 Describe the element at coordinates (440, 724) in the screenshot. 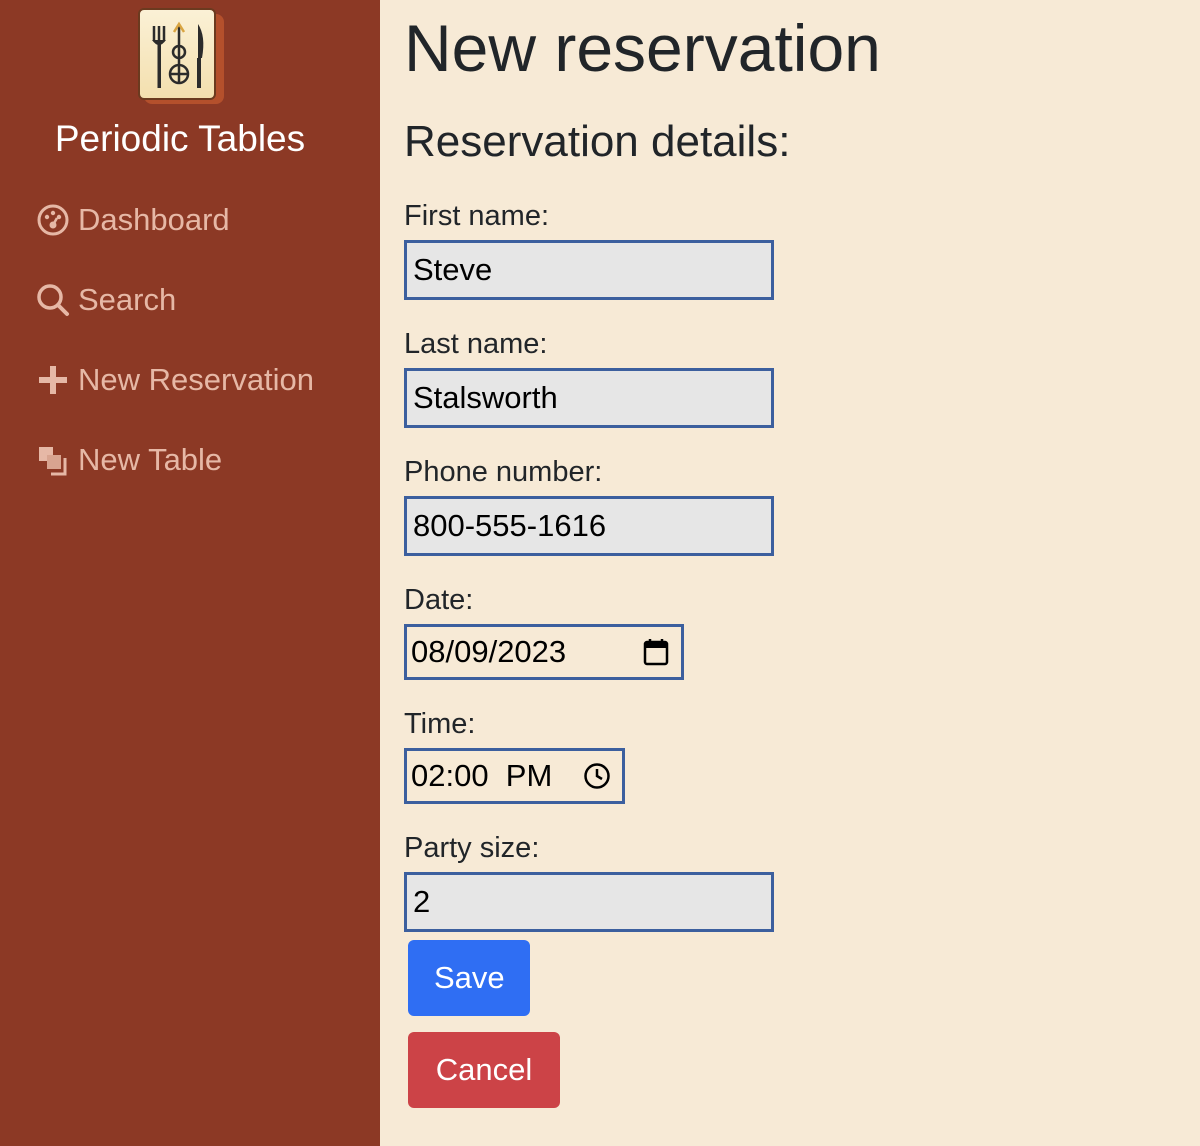

I see `time-label: Time:` at that location.